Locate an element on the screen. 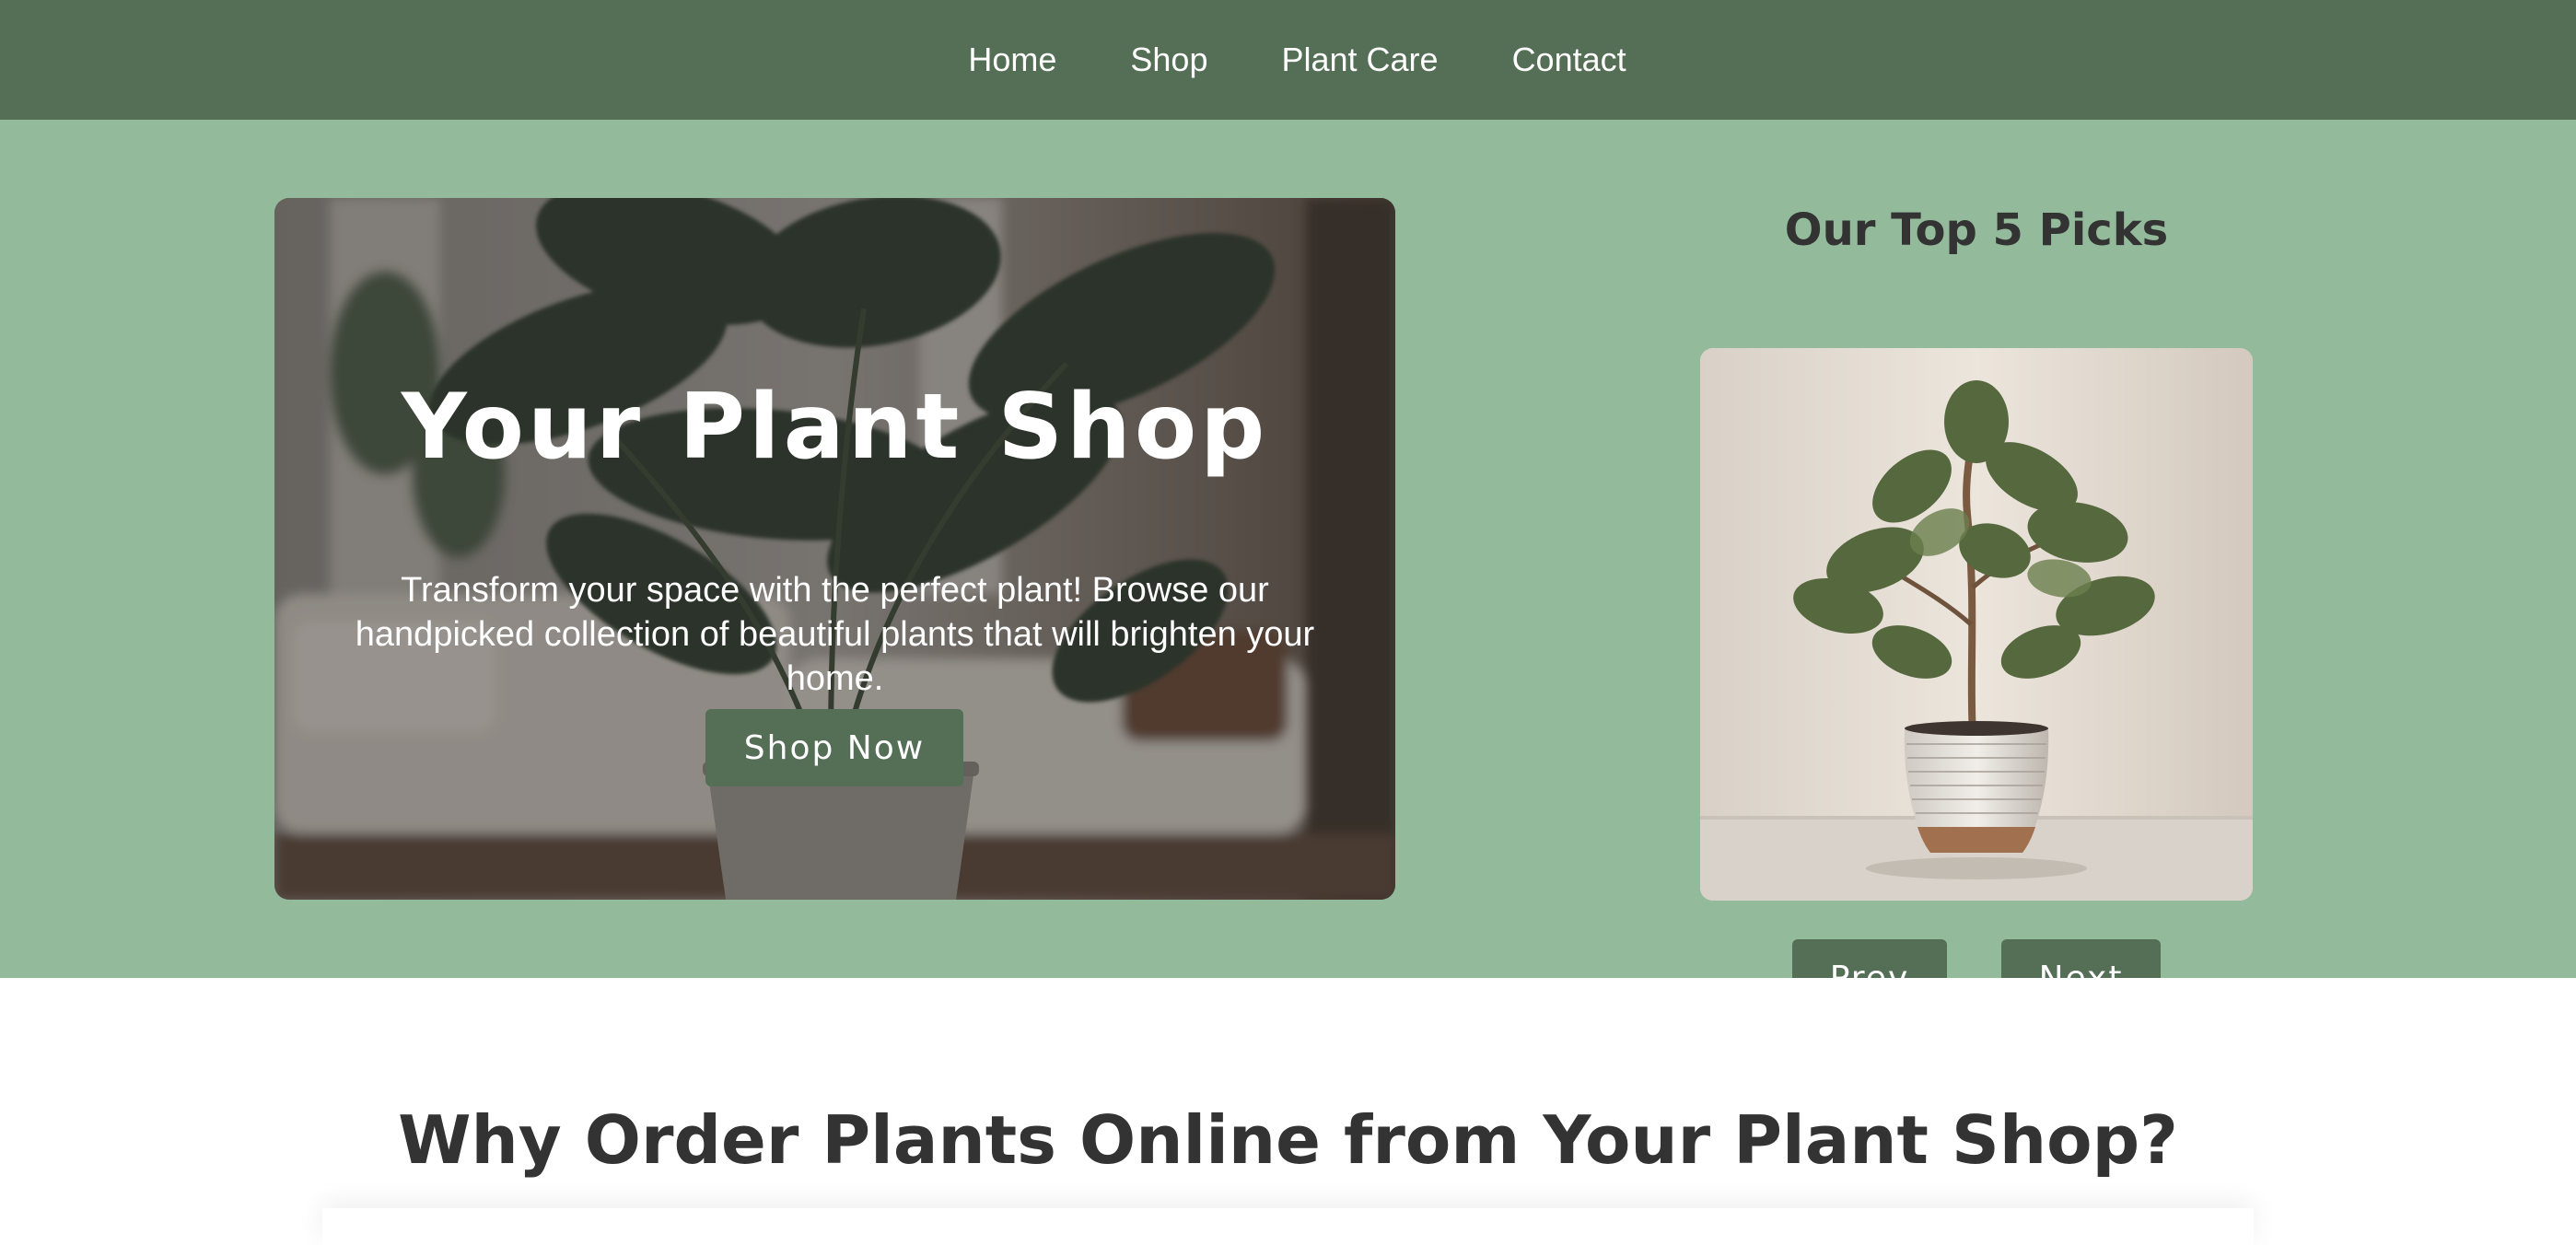  nav-link-home: Home is located at coordinates (1012, 60).